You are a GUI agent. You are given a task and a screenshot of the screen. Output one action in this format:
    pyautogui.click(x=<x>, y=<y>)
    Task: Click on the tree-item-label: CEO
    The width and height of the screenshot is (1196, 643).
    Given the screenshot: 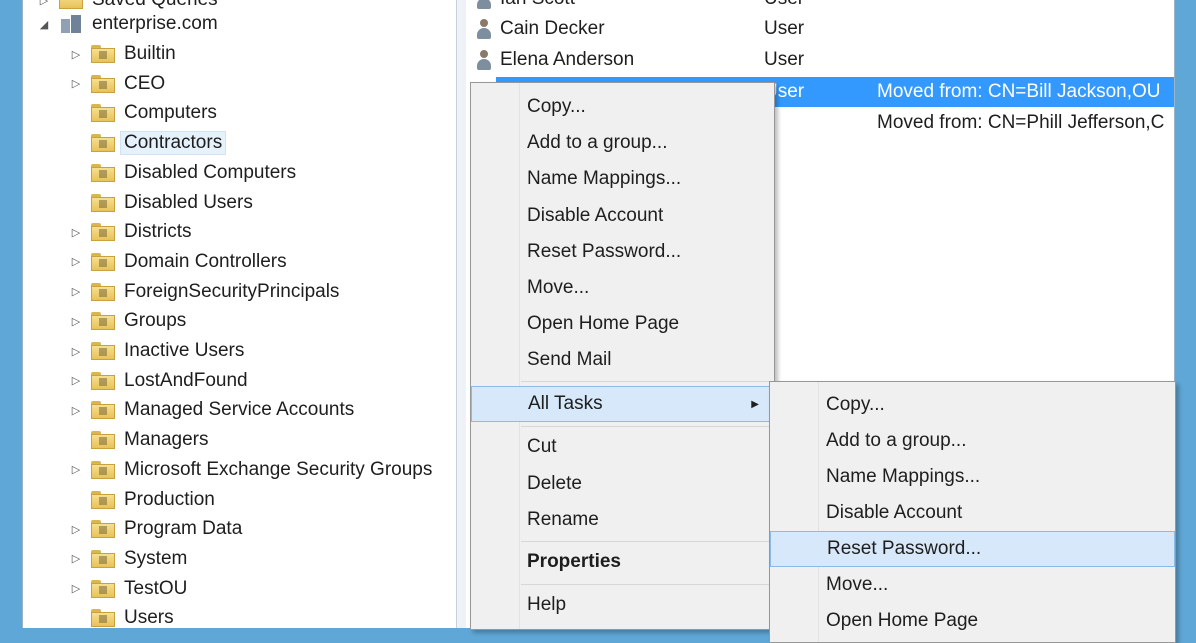 What is the action you would take?
    pyautogui.click(x=145, y=83)
    